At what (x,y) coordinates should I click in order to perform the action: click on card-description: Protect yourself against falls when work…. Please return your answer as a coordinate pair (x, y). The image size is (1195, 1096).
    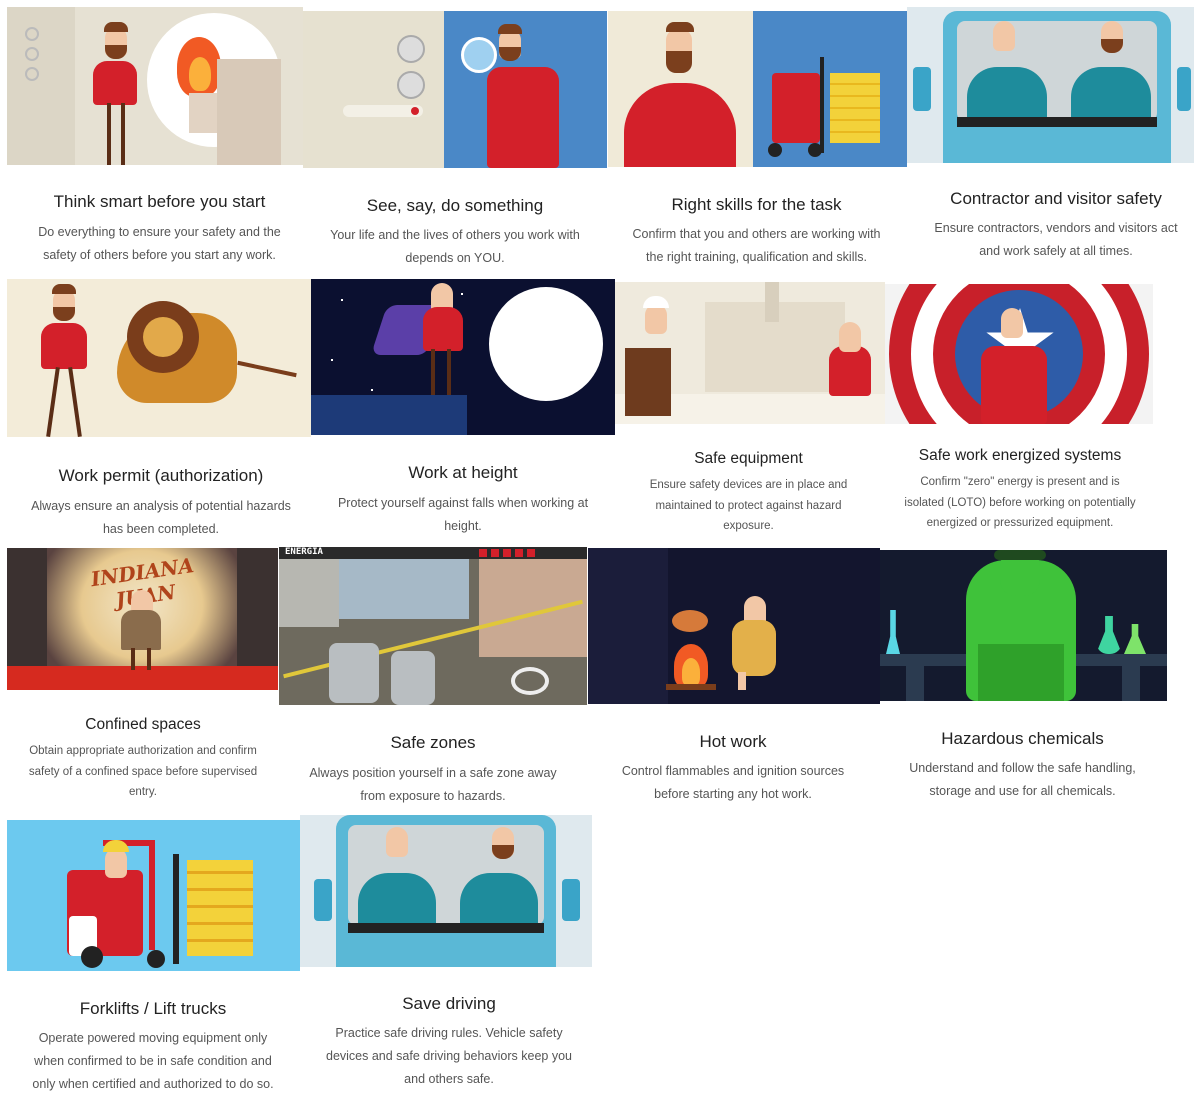
    Looking at the image, I should click on (463, 515).